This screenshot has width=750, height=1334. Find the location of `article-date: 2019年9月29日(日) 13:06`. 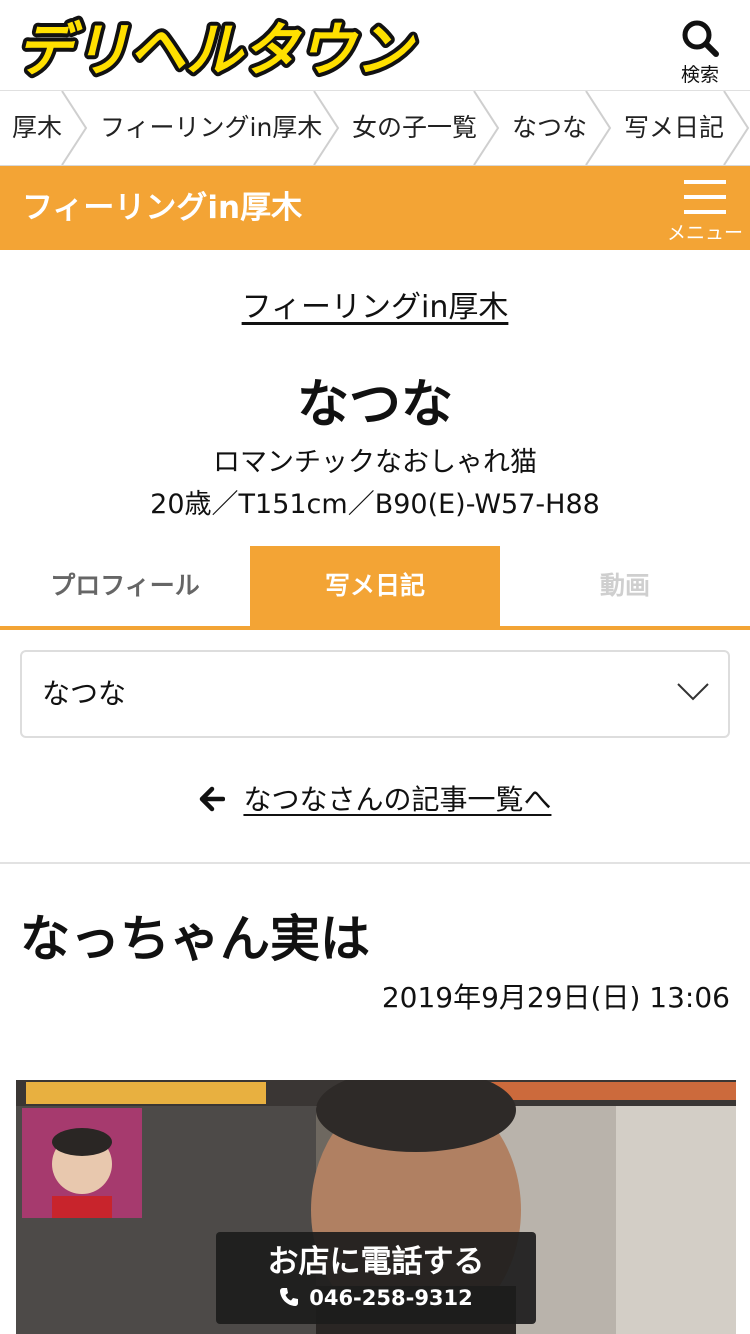

article-date: 2019年9月29日(日) 13:06 is located at coordinates (555, 997).